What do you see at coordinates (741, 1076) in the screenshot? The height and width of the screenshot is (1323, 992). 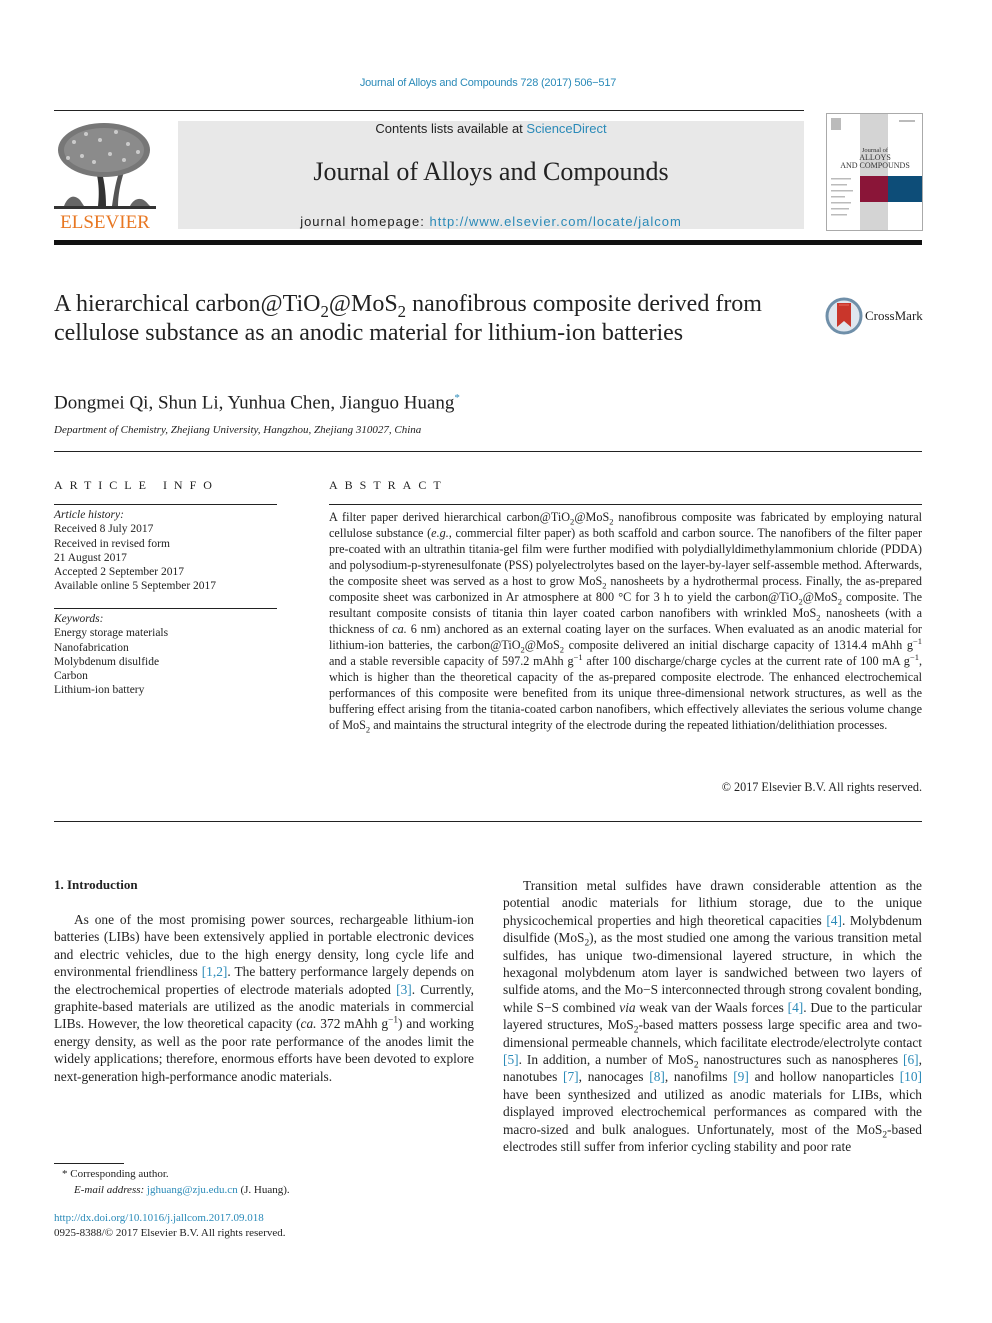 I see `reference-link: [9]` at bounding box center [741, 1076].